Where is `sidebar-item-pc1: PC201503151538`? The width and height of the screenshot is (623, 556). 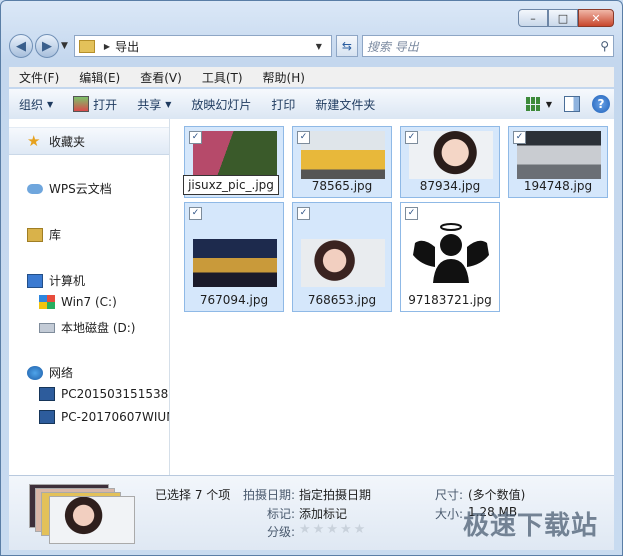 sidebar-item-pc1: PC201503151538 is located at coordinates (103, 394).